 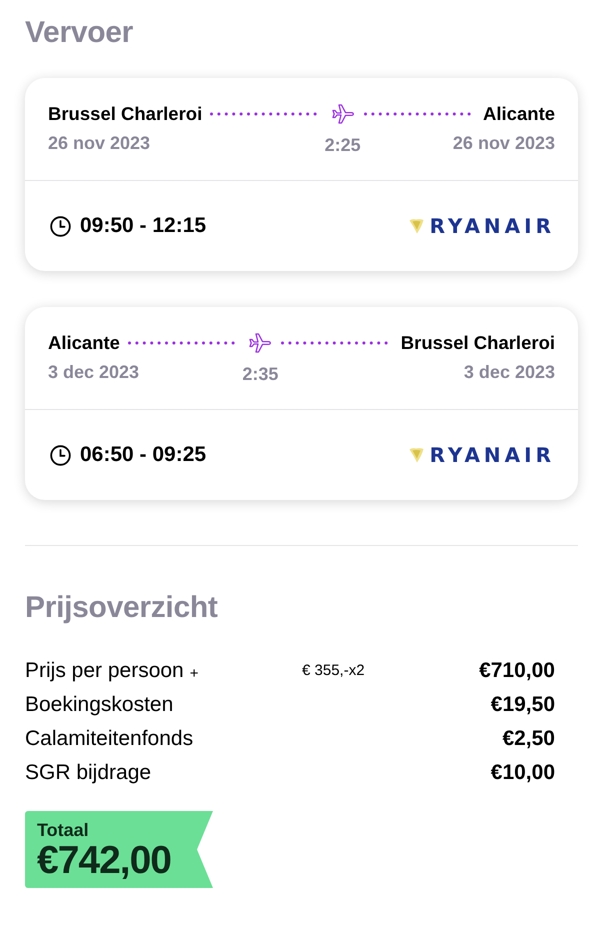 I want to click on section-heading: Prijsoverzicht, so click(x=122, y=608).